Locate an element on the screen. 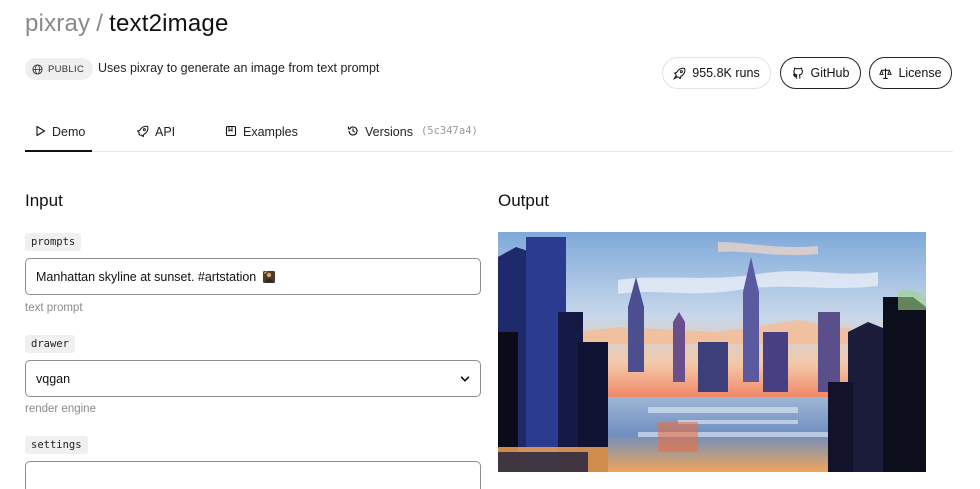 This screenshot has width=980, height=489. tab-bar: Demo API Examples Versions (5c347a4) is located at coordinates (489, 135).